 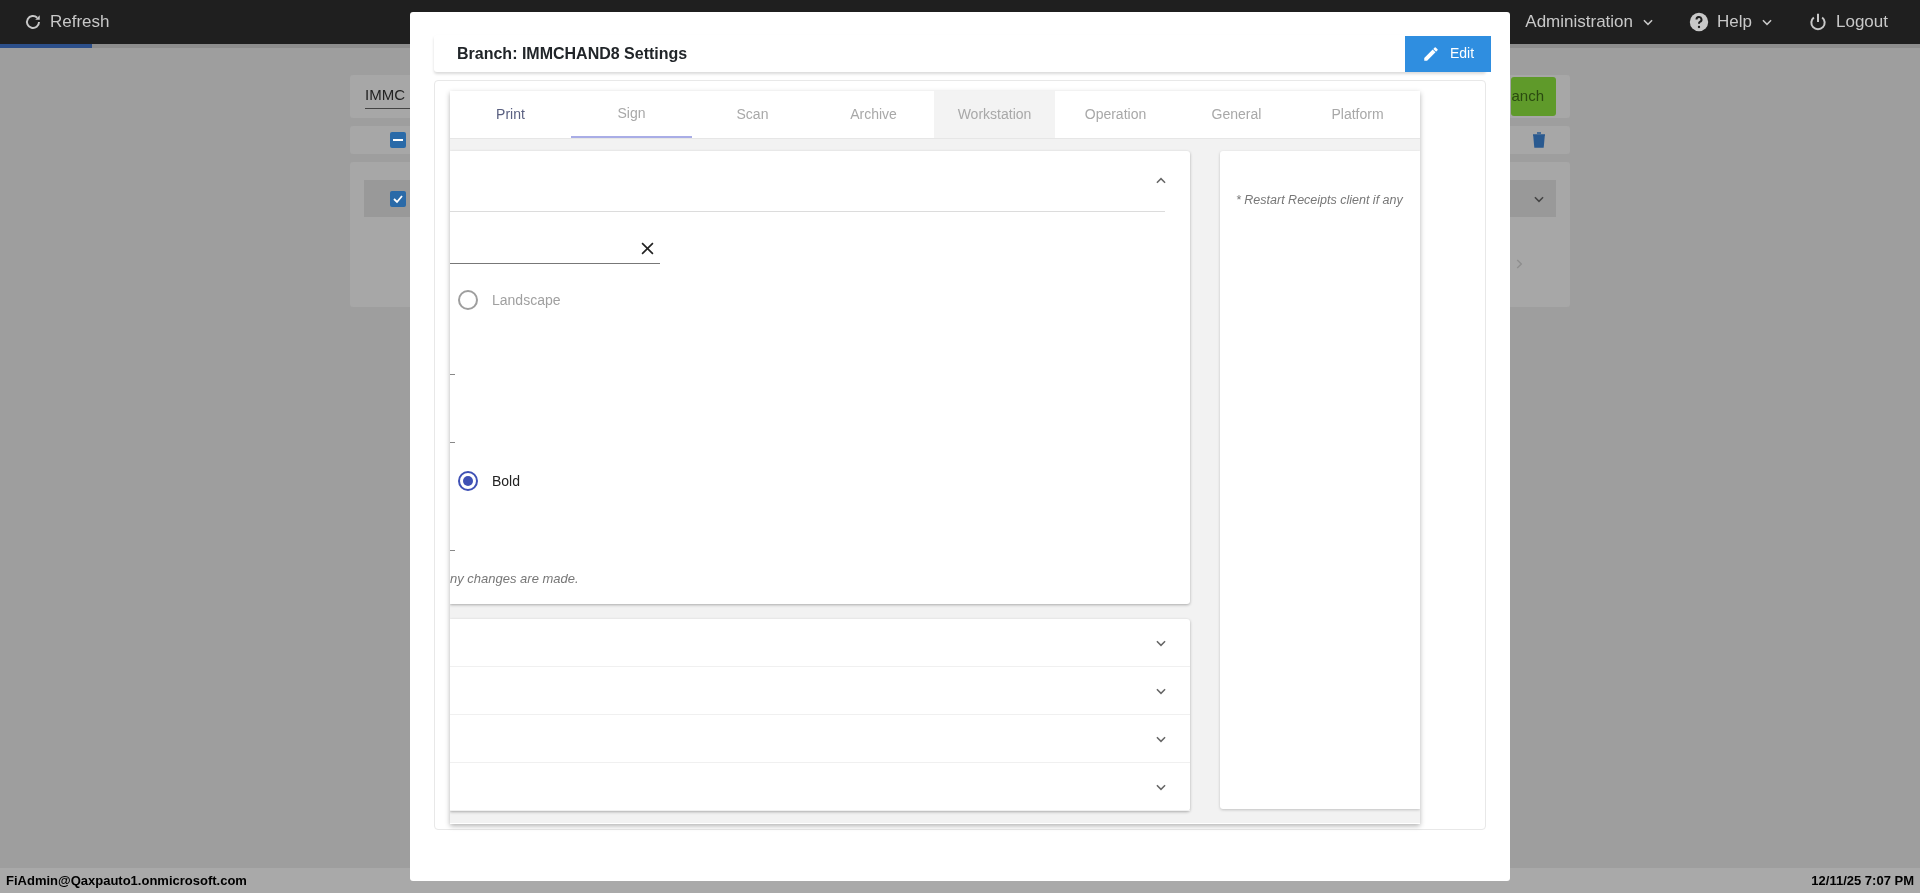 What do you see at coordinates (506, 481) in the screenshot?
I see `radio-label: Bold` at bounding box center [506, 481].